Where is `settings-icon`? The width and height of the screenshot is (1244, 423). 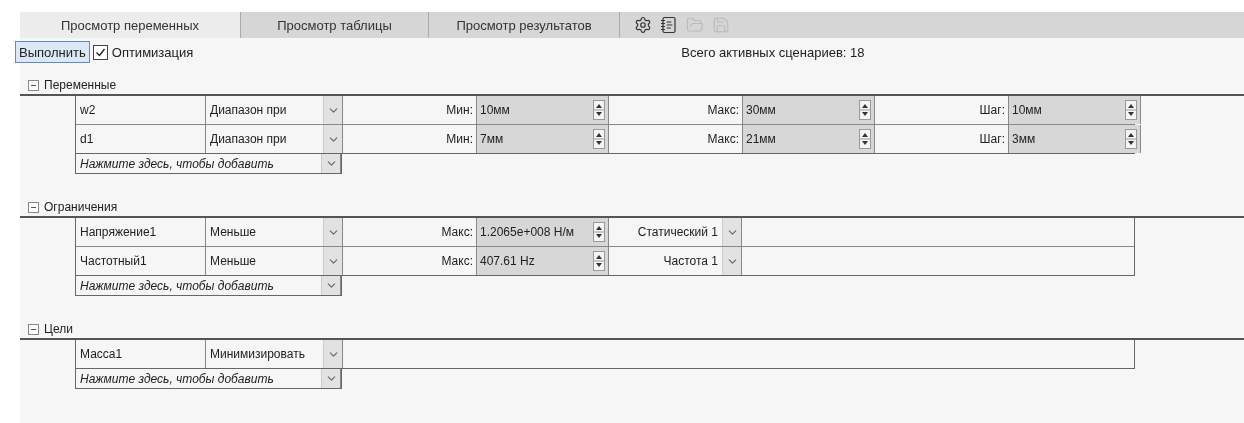 settings-icon is located at coordinates (643, 25).